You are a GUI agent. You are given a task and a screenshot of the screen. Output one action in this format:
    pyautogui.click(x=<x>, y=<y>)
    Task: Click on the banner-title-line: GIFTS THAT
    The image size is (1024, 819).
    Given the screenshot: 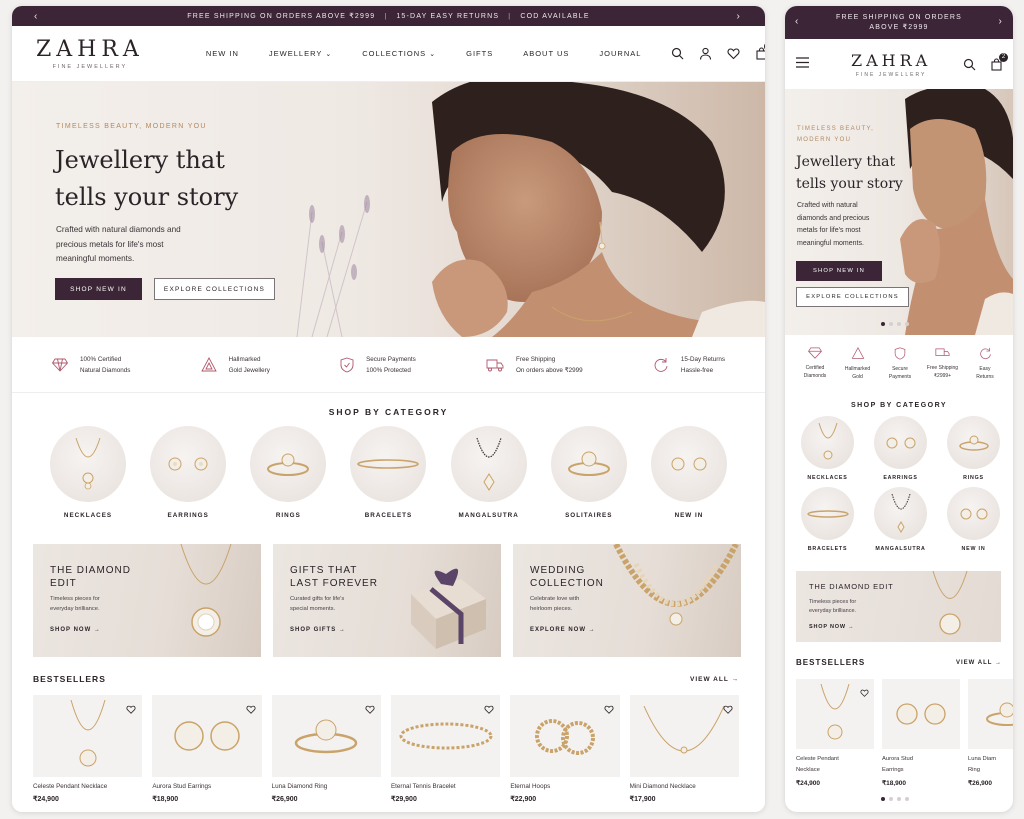 What is the action you would take?
    pyautogui.click(x=324, y=570)
    